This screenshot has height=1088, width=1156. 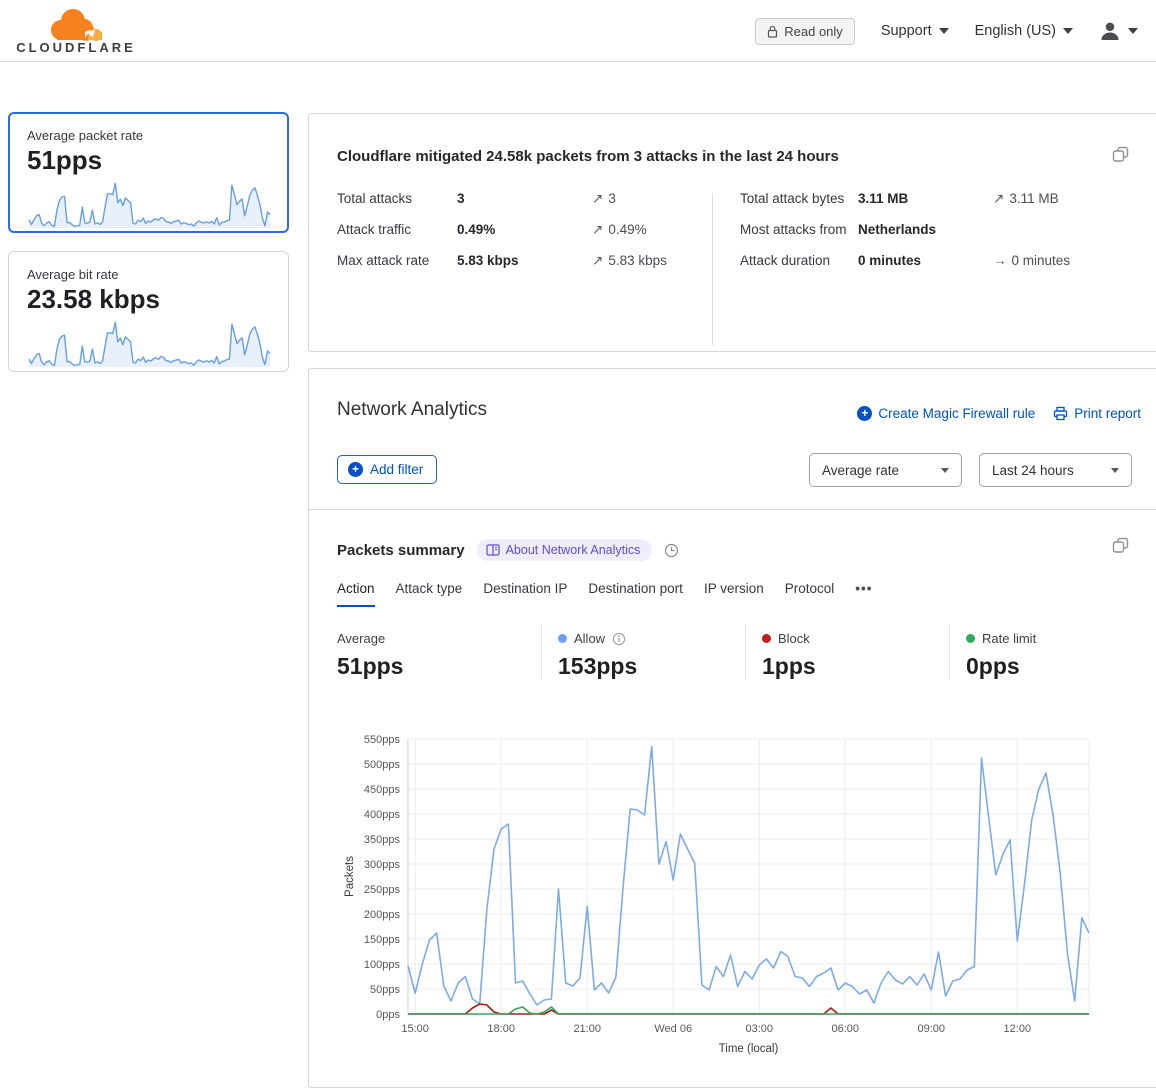 What do you see at coordinates (749, 1049) in the screenshot?
I see `svg-text: Time (local)` at bounding box center [749, 1049].